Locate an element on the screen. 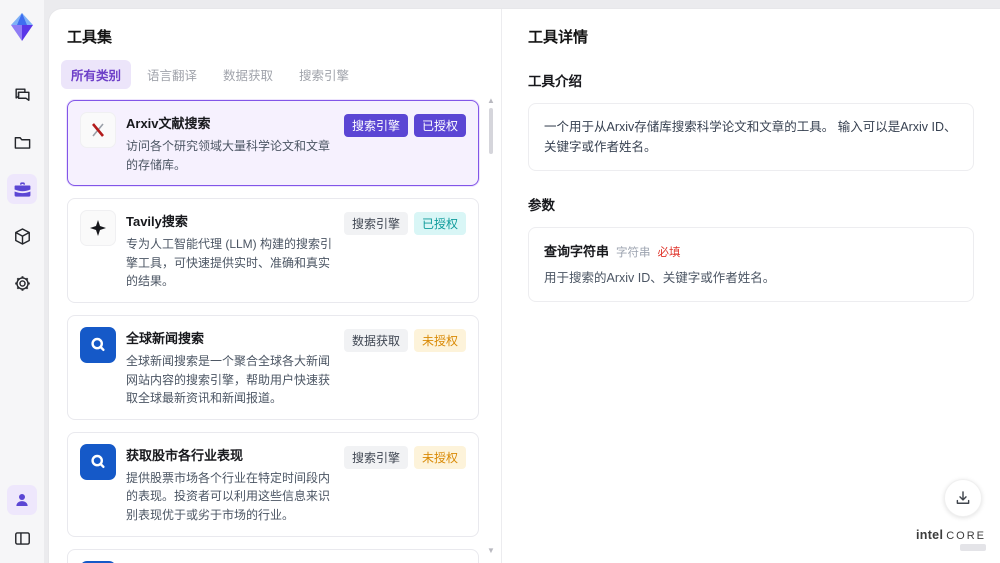  tavily-sparkle-icon is located at coordinates (98, 228).